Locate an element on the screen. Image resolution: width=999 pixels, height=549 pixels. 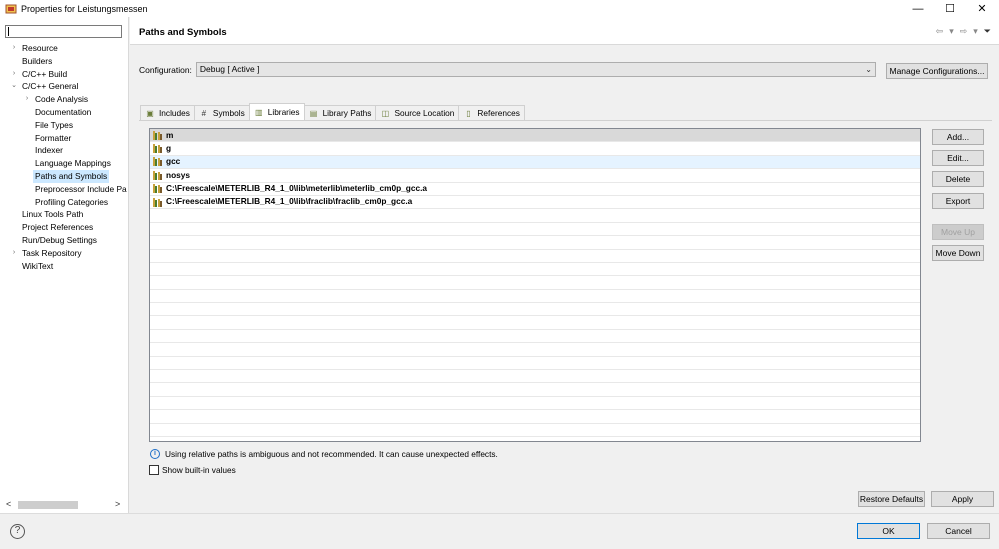
window-title: Properties for Leistungsmessen is located at coordinates (84, 8).